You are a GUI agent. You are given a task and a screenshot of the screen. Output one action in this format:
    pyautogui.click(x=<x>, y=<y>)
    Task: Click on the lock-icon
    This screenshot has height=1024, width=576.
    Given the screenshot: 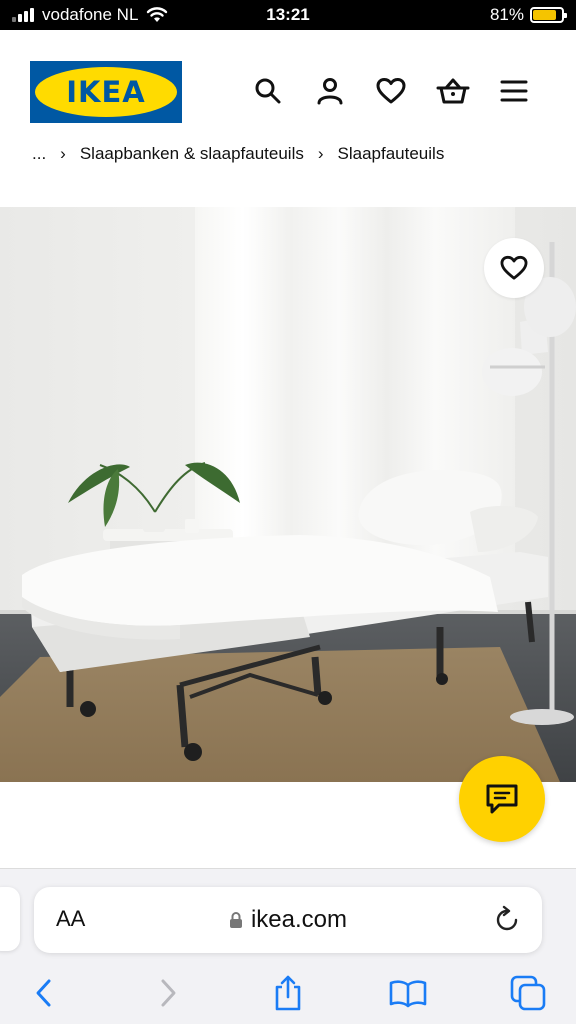 What is the action you would take?
    pyautogui.click(x=235, y=920)
    